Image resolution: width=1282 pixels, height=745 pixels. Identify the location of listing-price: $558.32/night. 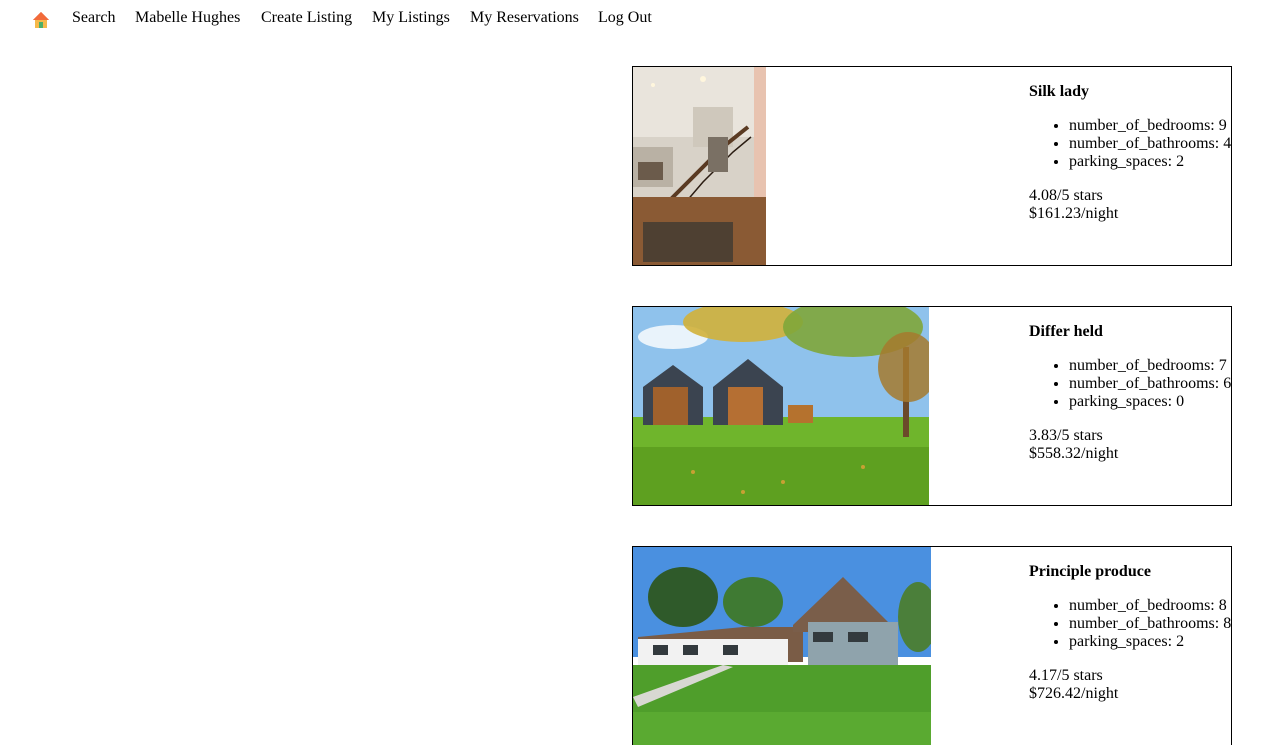
(1074, 453).